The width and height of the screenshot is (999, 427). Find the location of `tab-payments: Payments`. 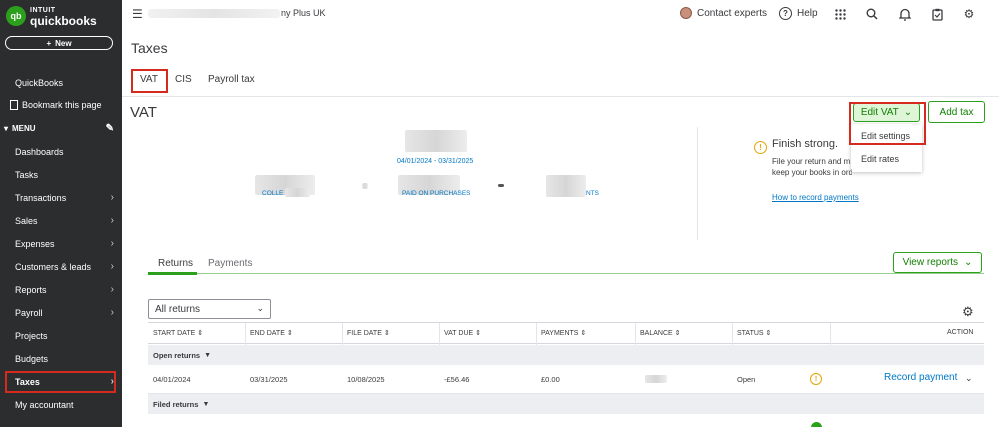

tab-payments: Payments is located at coordinates (230, 263).